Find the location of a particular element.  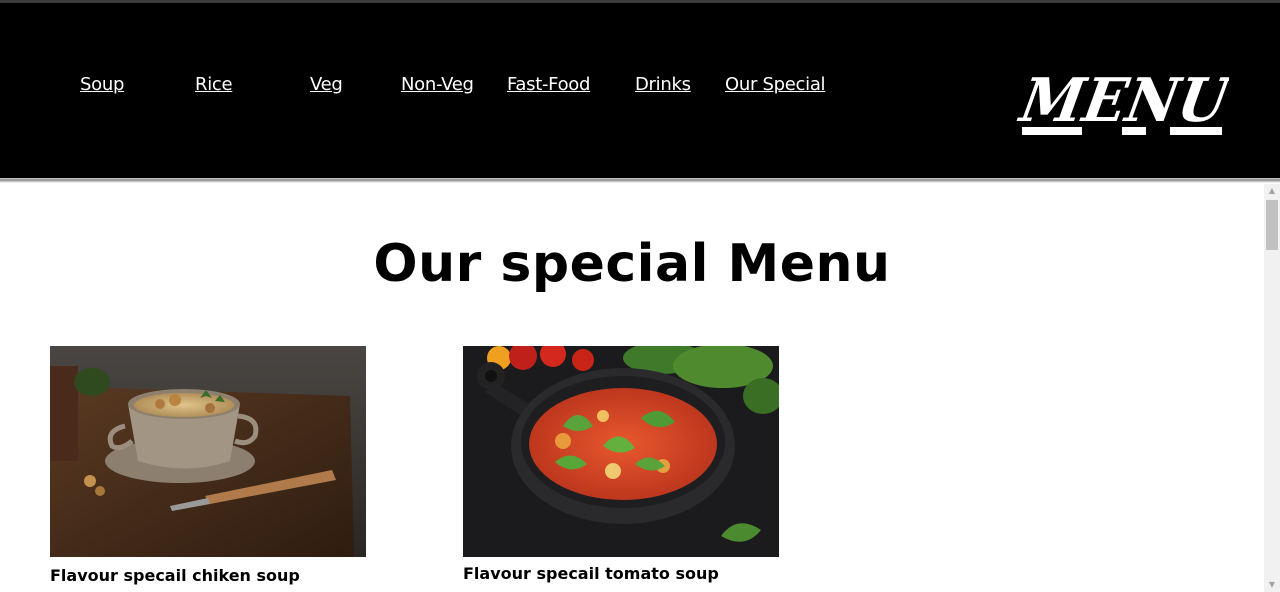

nav-link-drinks: Drinks is located at coordinates (663, 85).